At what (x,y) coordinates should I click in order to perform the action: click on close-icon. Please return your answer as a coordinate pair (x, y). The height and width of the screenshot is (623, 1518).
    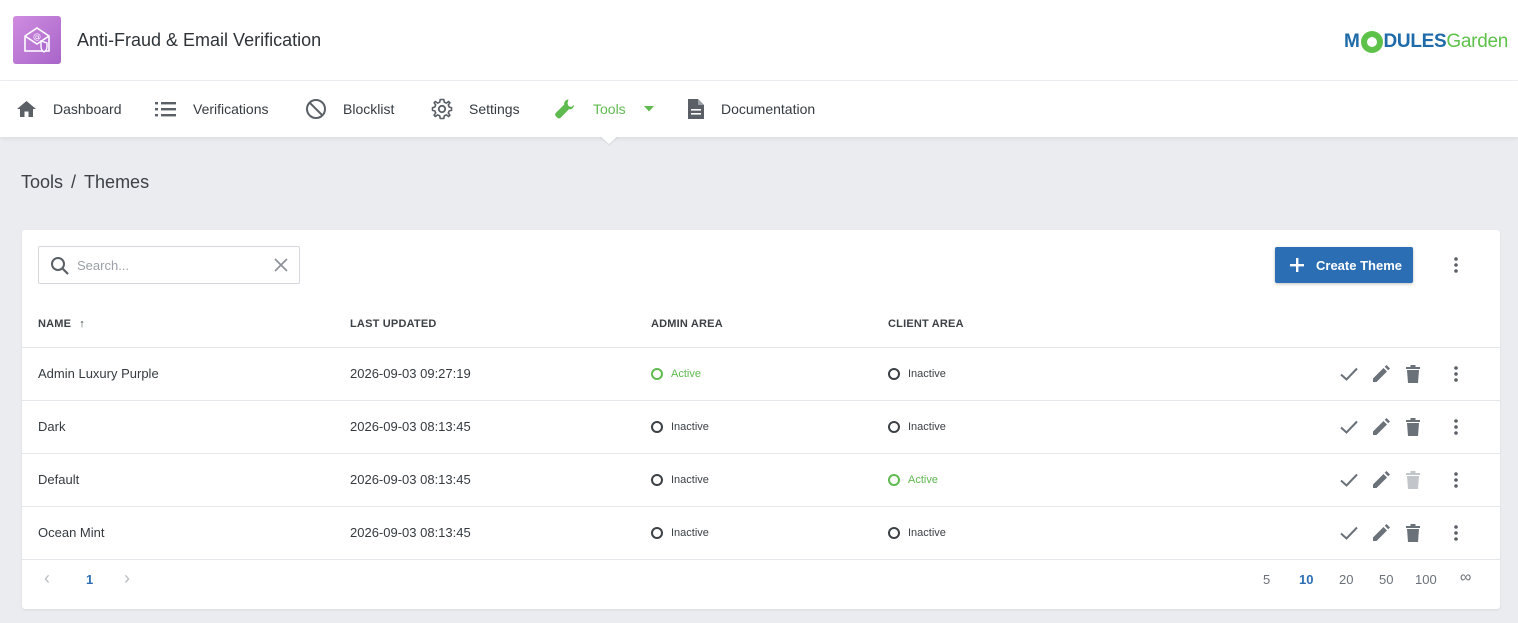
    Looking at the image, I should click on (281, 265).